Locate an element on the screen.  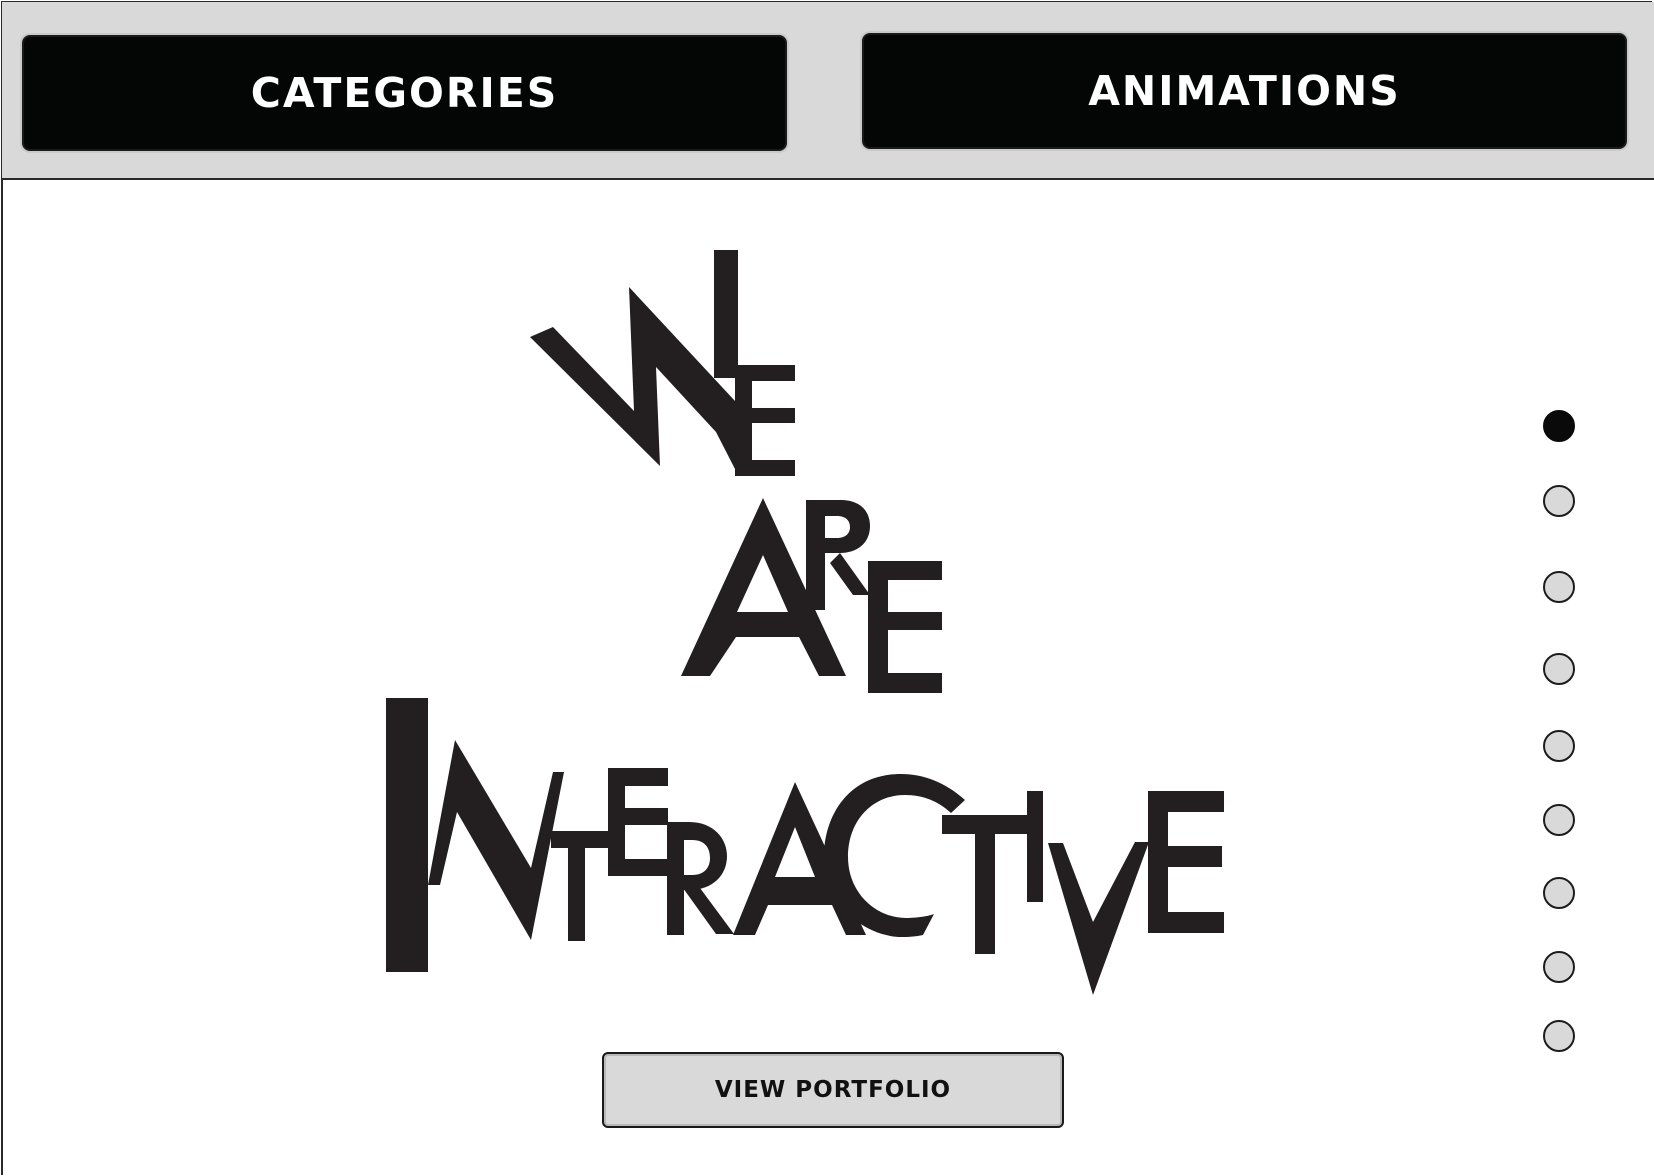
view-portfolio-button: VIEW PORTFOLIO is located at coordinates (833, 1090).